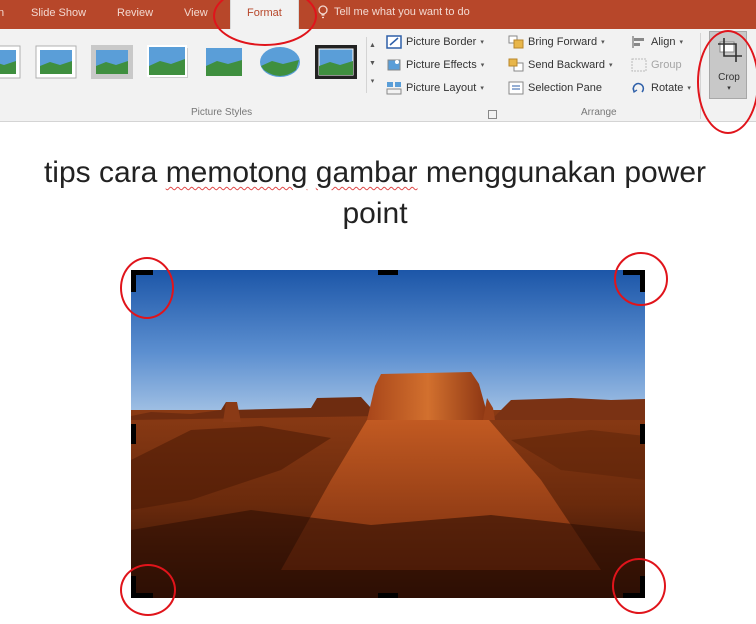 The height and width of the screenshot is (624, 756). What do you see at coordinates (638, 42) in the screenshot?
I see `align-icon` at bounding box center [638, 42].